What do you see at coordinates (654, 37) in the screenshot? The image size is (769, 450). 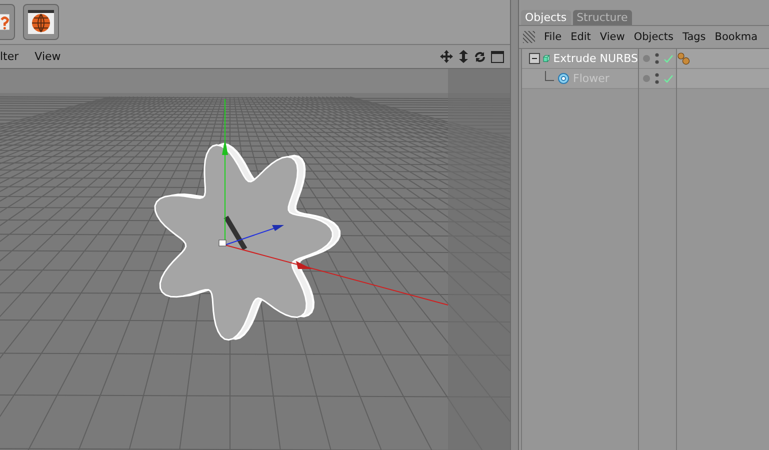 I see `menu-item: Objects` at bounding box center [654, 37].